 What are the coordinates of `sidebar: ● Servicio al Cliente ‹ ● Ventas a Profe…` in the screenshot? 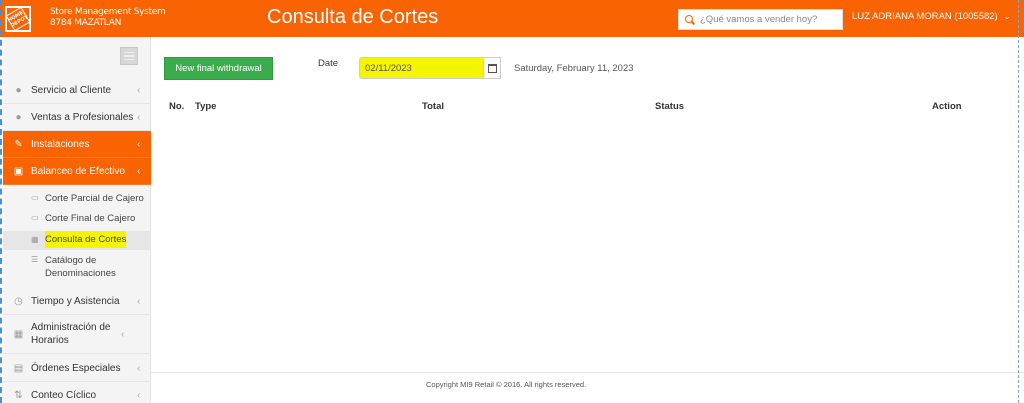 It's located at (77, 220).